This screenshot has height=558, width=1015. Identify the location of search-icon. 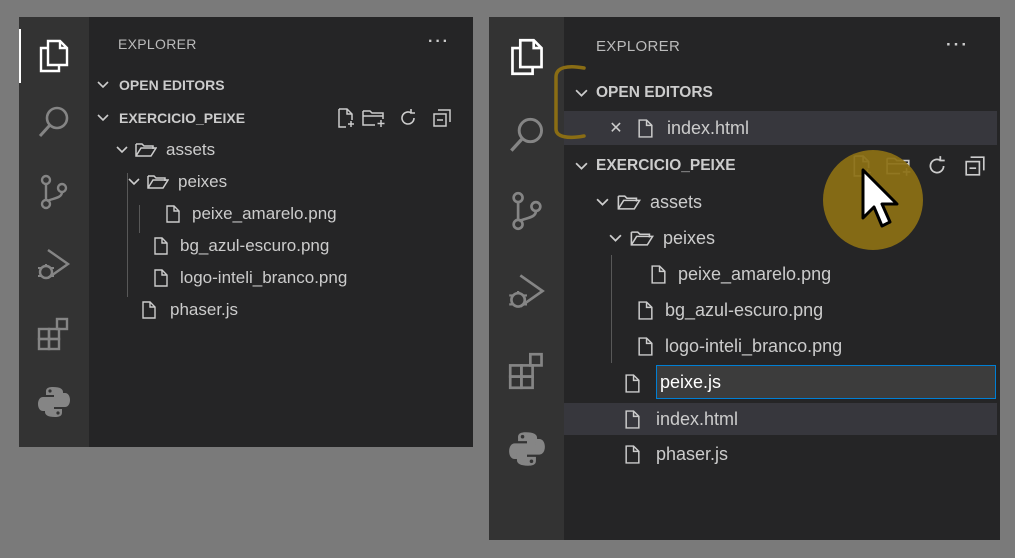
(54, 122).